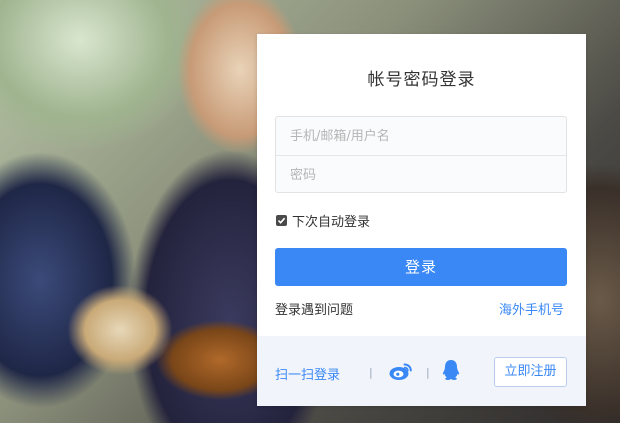  Describe the element at coordinates (314, 308) in the screenshot. I see `login-help-link: 登录遇到问题` at that location.